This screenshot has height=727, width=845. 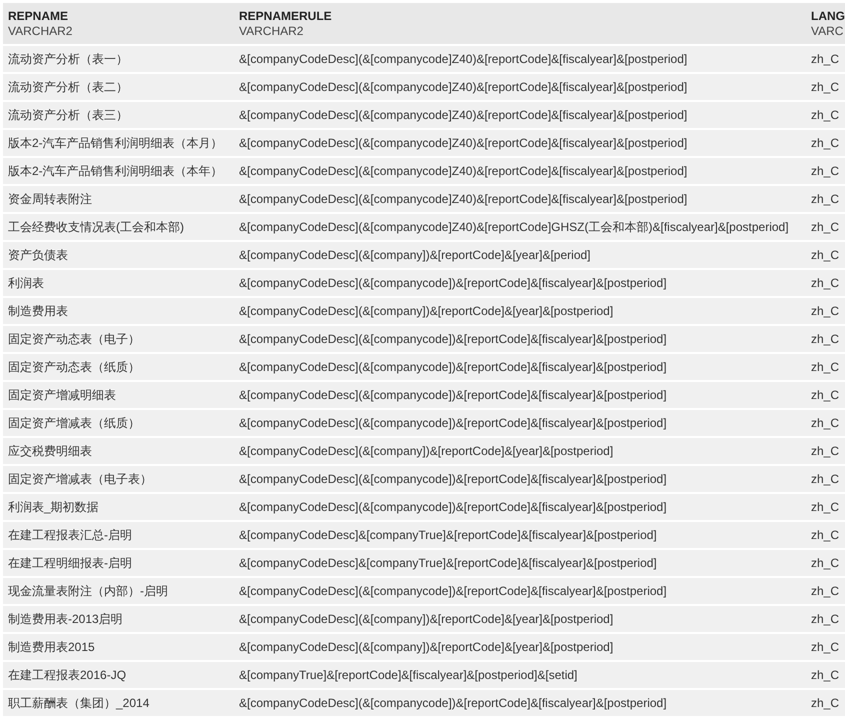 I want to click on table-cell: 在建工程报表2016-JQ, so click(x=67, y=675).